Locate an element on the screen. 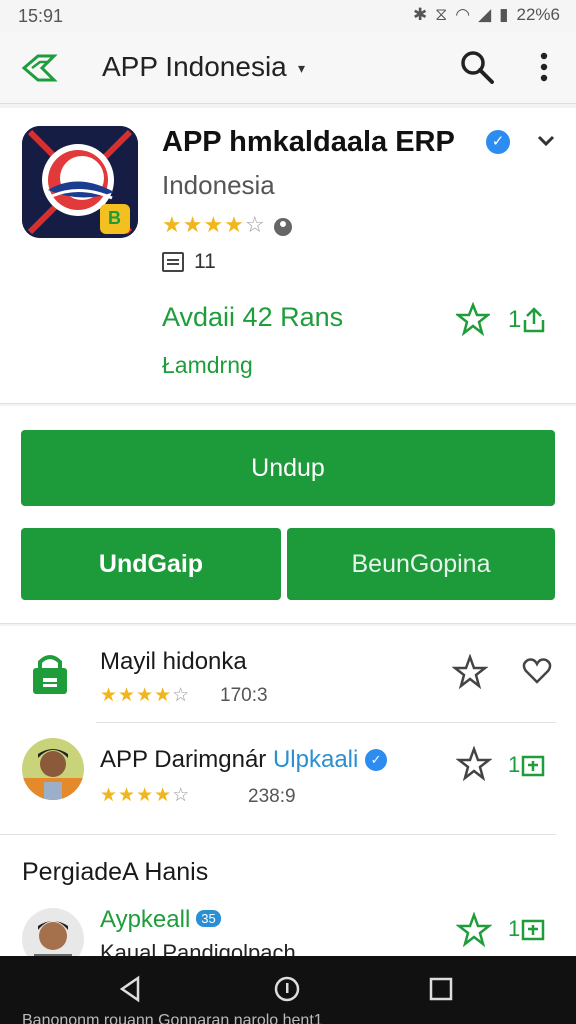  back-icon is located at coordinates (131, 989).